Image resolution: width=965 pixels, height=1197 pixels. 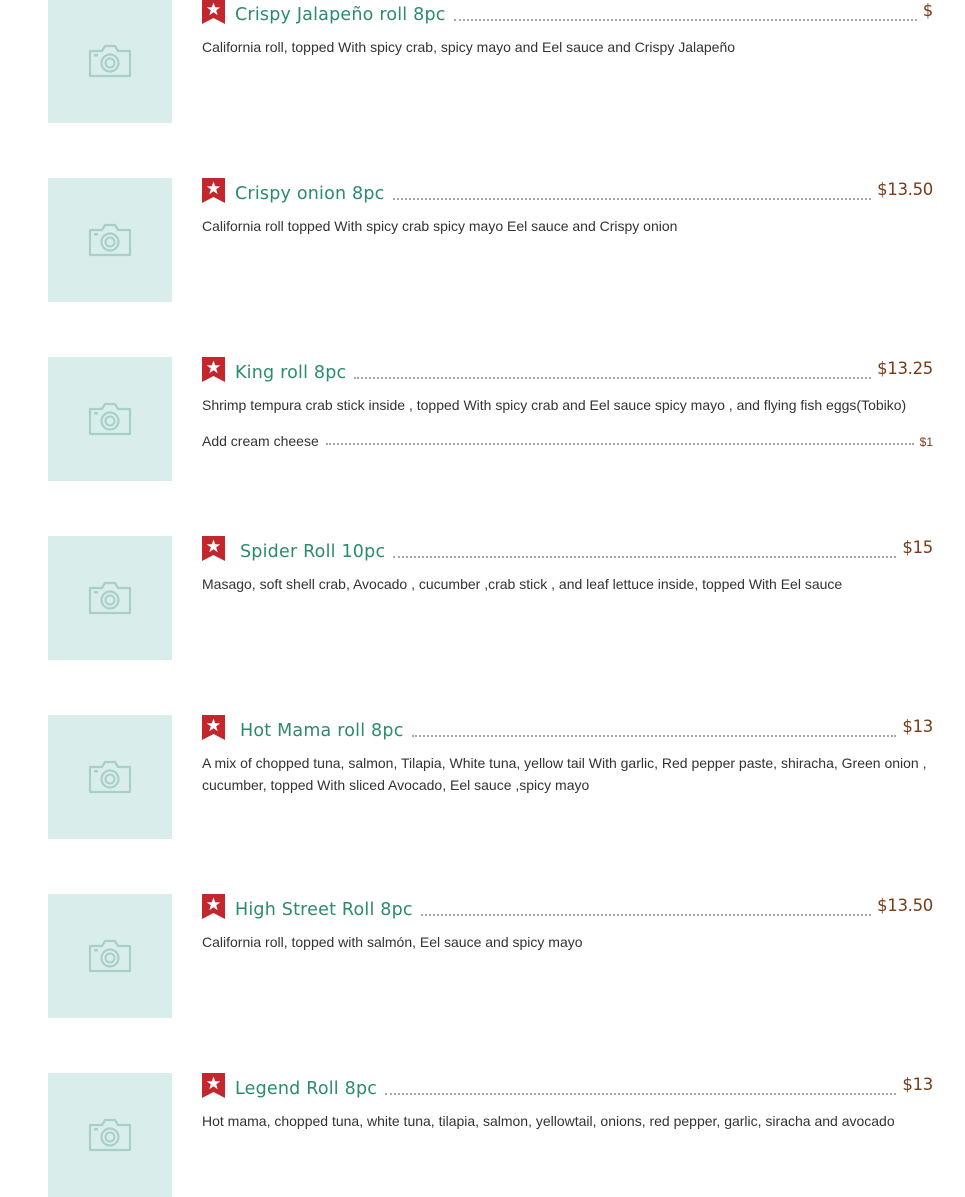 I want to click on addon-label: Add cream cheese, so click(x=260, y=441).